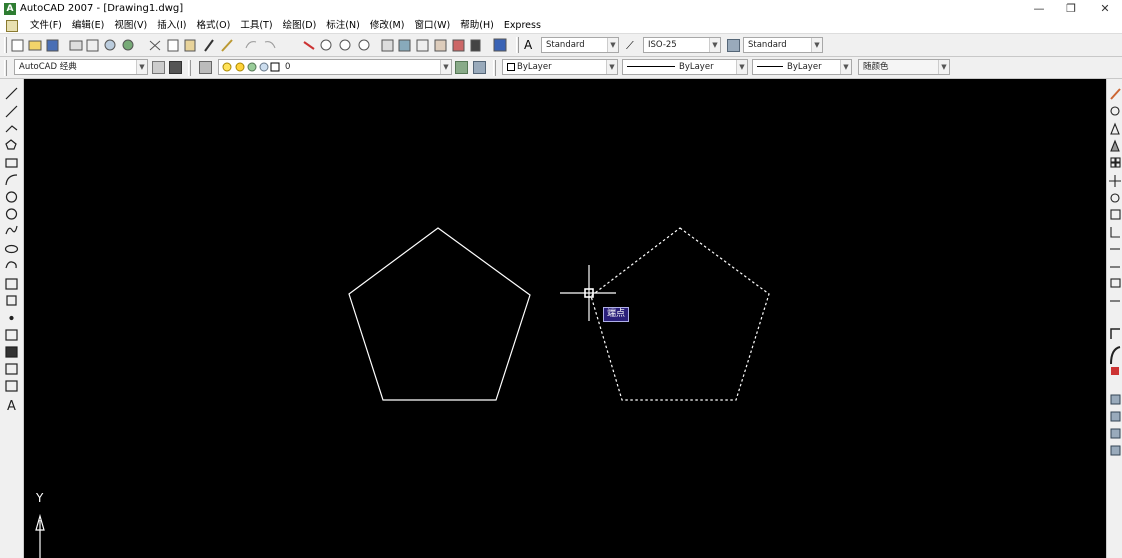 The image size is (1122, 558). Describe the element at coordinates (1115, 450) in the screenshot. I see `draworder-under-icon` at that location.